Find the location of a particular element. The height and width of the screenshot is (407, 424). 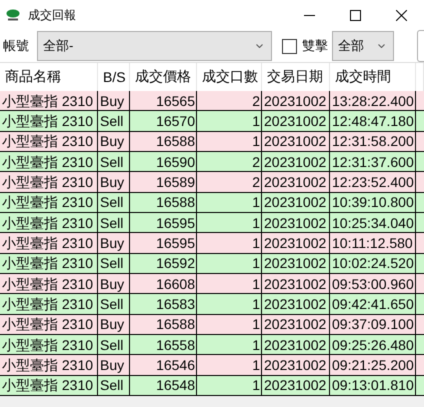

table-row: 小型臺指 2310 Sell 16588 1 20231002 10:39:10.800 is located at coordinates (212, 202).